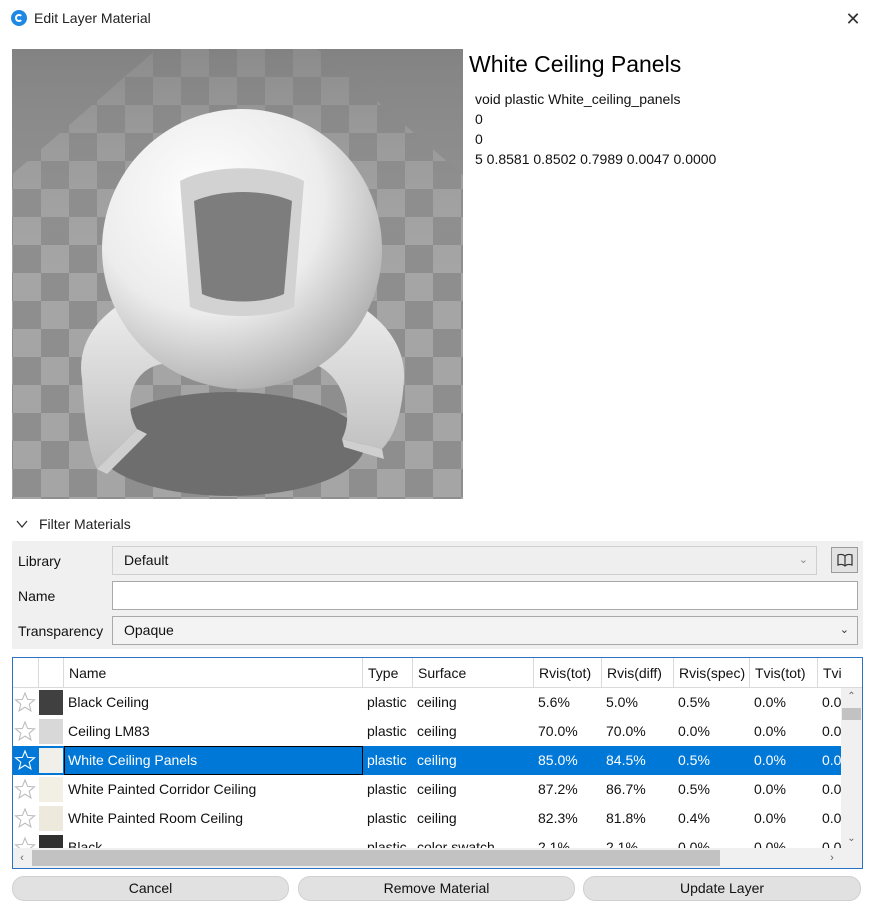 This screenshot has width=874, height=912. What do you see at coordinates (485, 595) in the screenshot?
I see `name-filter-input` at bounding box center [485, 595].